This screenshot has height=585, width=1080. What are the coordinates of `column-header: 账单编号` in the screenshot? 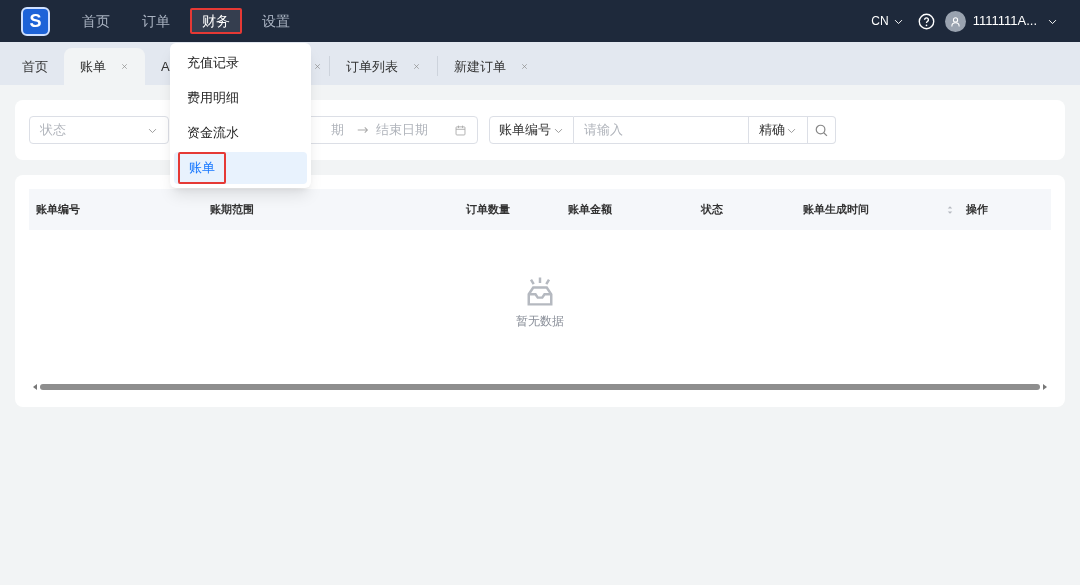 It's located at (58, 210).